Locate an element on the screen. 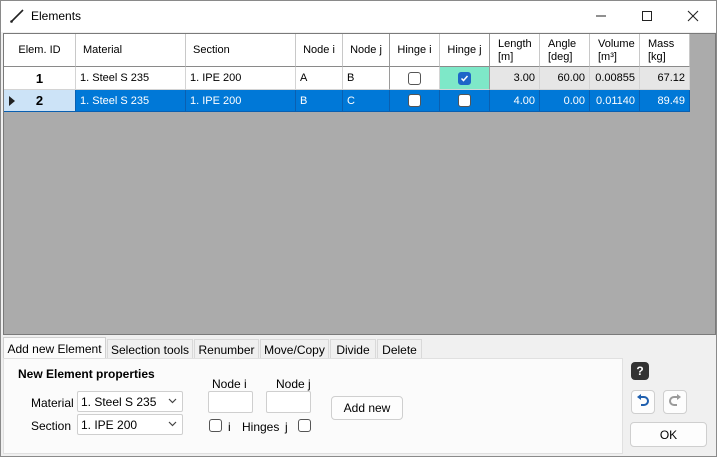 Image resolution: width=717 pixels, height=457 pixels. minimize-icon is located at coordinates (601, 16).